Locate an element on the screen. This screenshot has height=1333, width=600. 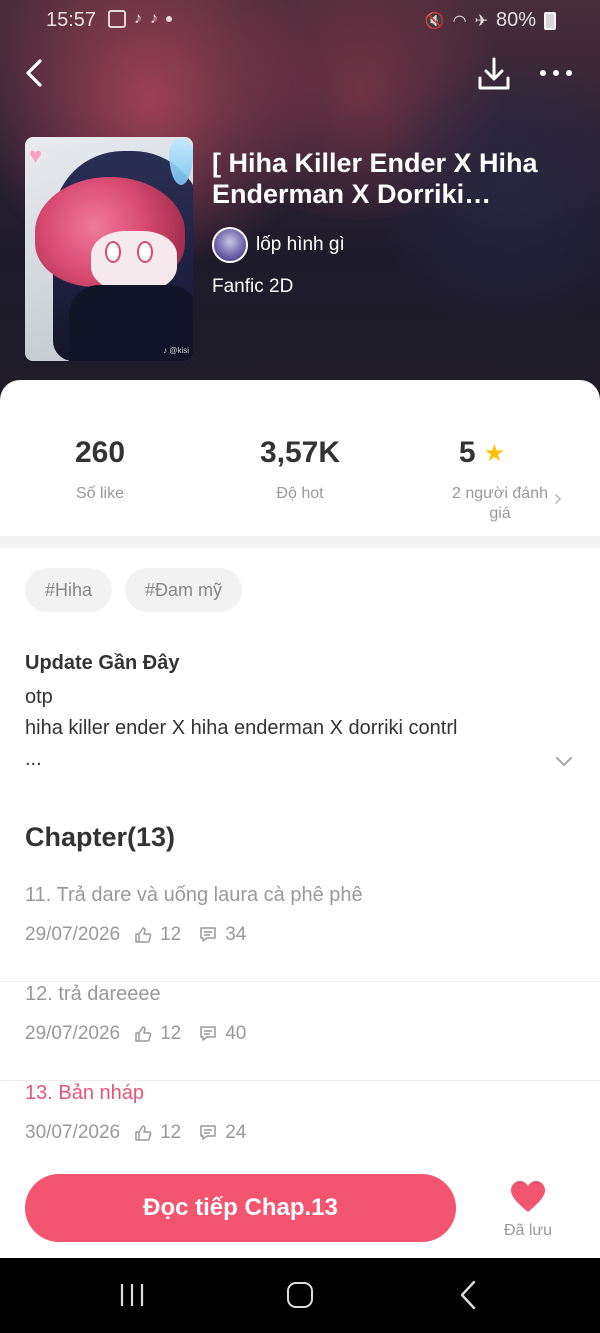
rating-value: 5 is located at coordinates (467, 452).